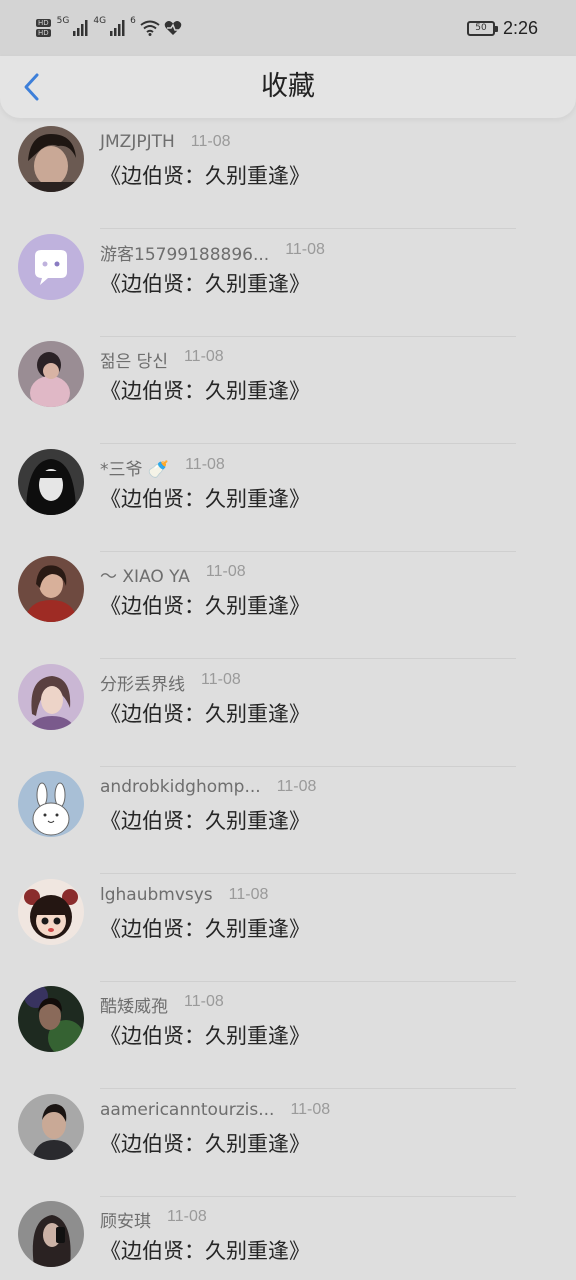  I want to click on list-item: 젊은 당신 11-08 《边伯贤：久别重逢》, so click(288, 390).